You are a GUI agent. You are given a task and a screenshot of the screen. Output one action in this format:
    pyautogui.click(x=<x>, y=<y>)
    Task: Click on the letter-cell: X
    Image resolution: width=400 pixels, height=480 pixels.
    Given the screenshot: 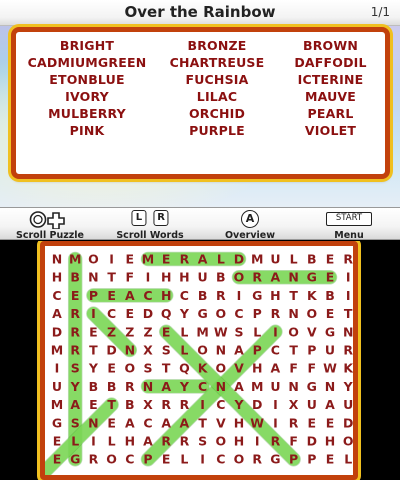 What is the action you would take?
    pyautogui.click(x=148, y=350)
    